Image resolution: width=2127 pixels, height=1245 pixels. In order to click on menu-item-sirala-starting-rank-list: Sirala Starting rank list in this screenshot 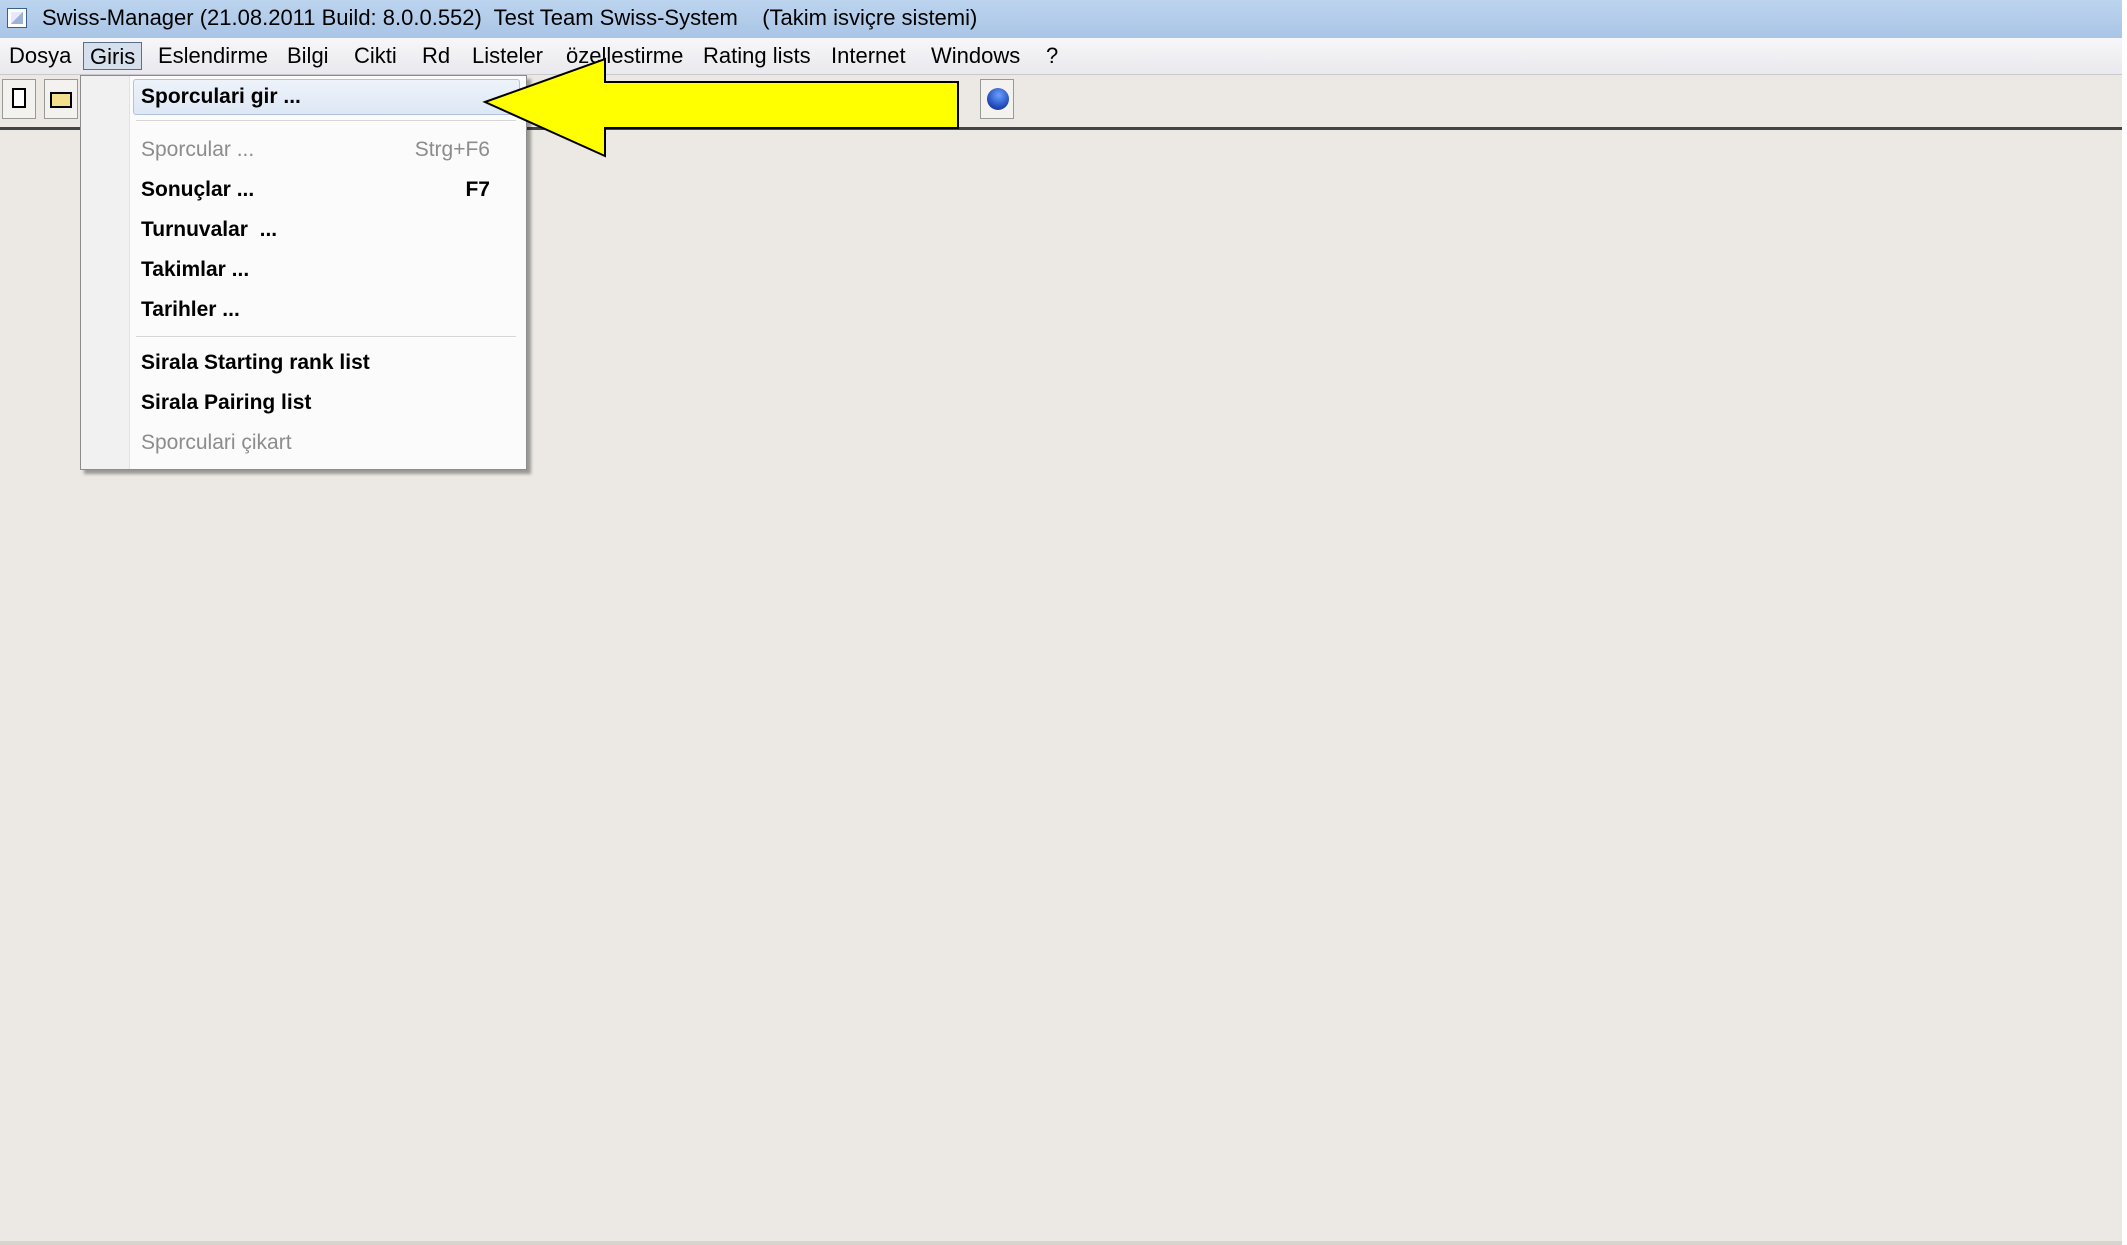, I will do `click(255, 363)`.